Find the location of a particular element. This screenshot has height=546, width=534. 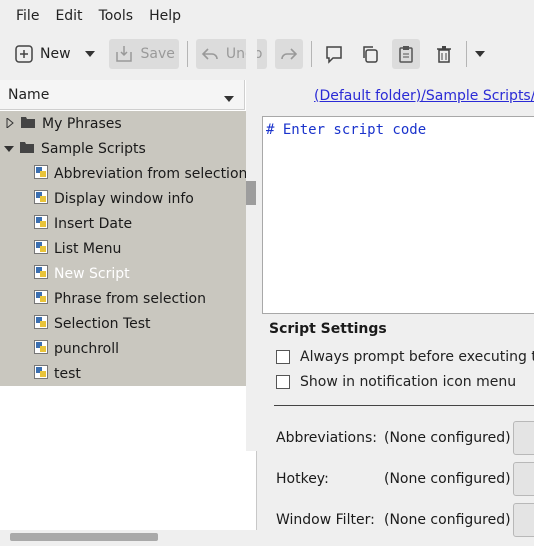

copy-button is located at coordinates (370, 54).